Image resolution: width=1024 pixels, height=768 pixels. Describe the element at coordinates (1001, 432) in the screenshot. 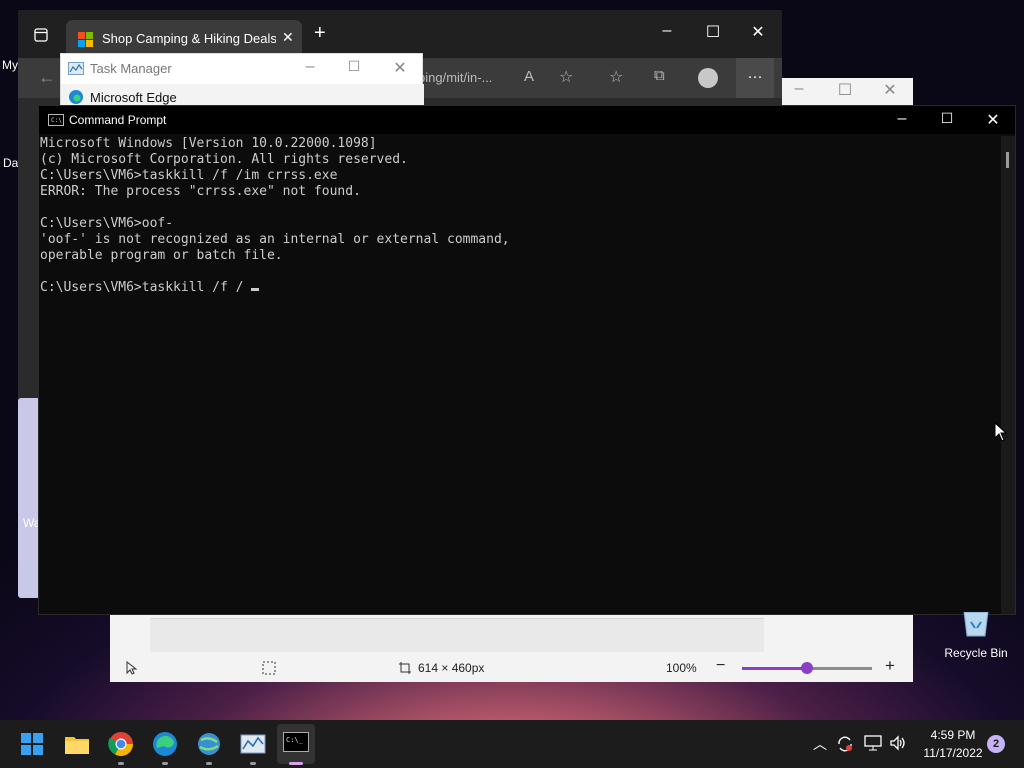

I see `mouse-pointer-icon` at that location.